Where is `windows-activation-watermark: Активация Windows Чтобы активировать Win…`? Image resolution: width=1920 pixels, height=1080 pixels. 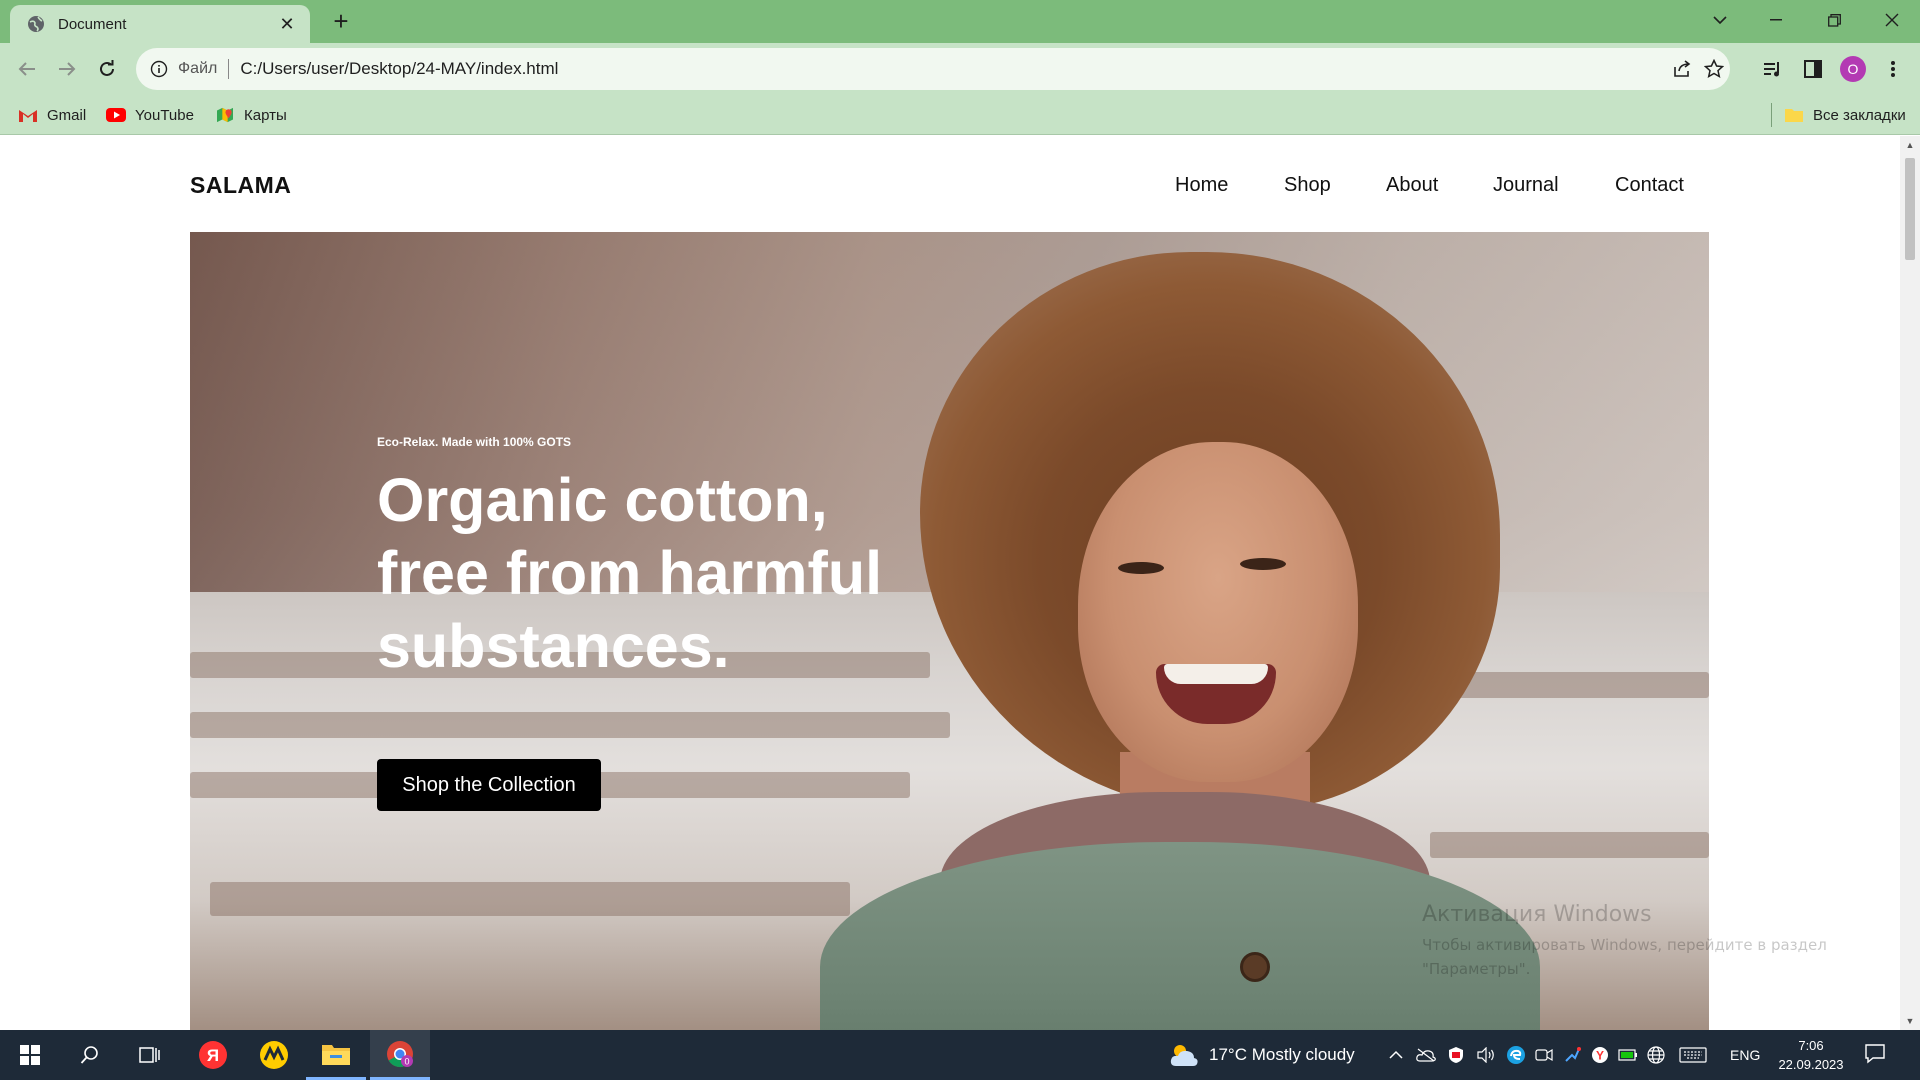 windows-activation-watermark: Активация Windows Чтобы активировать Win… is located at coordinates (1624, 941).